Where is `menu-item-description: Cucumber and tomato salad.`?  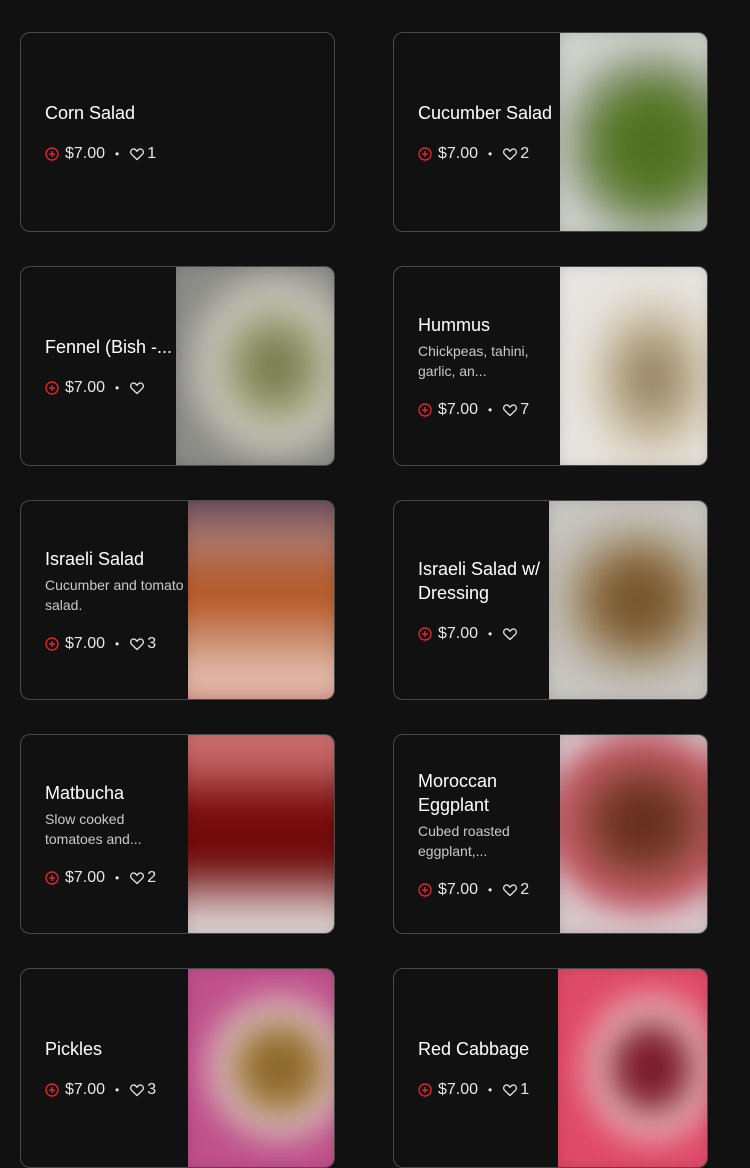
menu-item-description: Cucumber and tomato salad. is located at coordinates (114, 595).